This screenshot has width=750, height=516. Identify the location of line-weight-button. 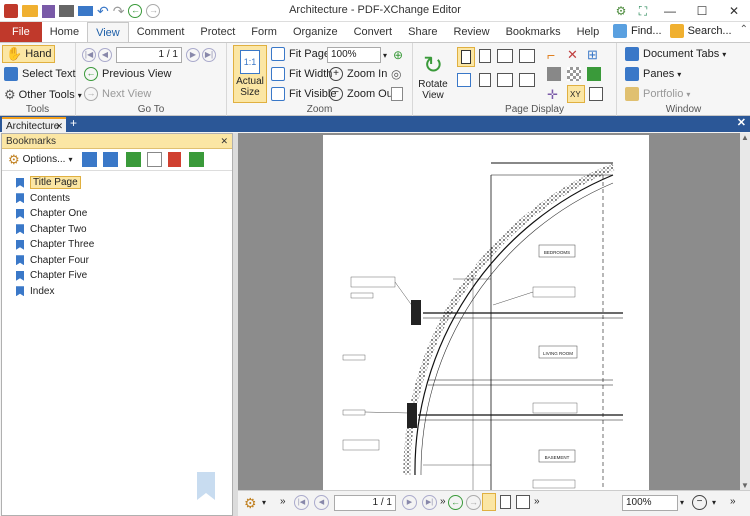
(594, 74).